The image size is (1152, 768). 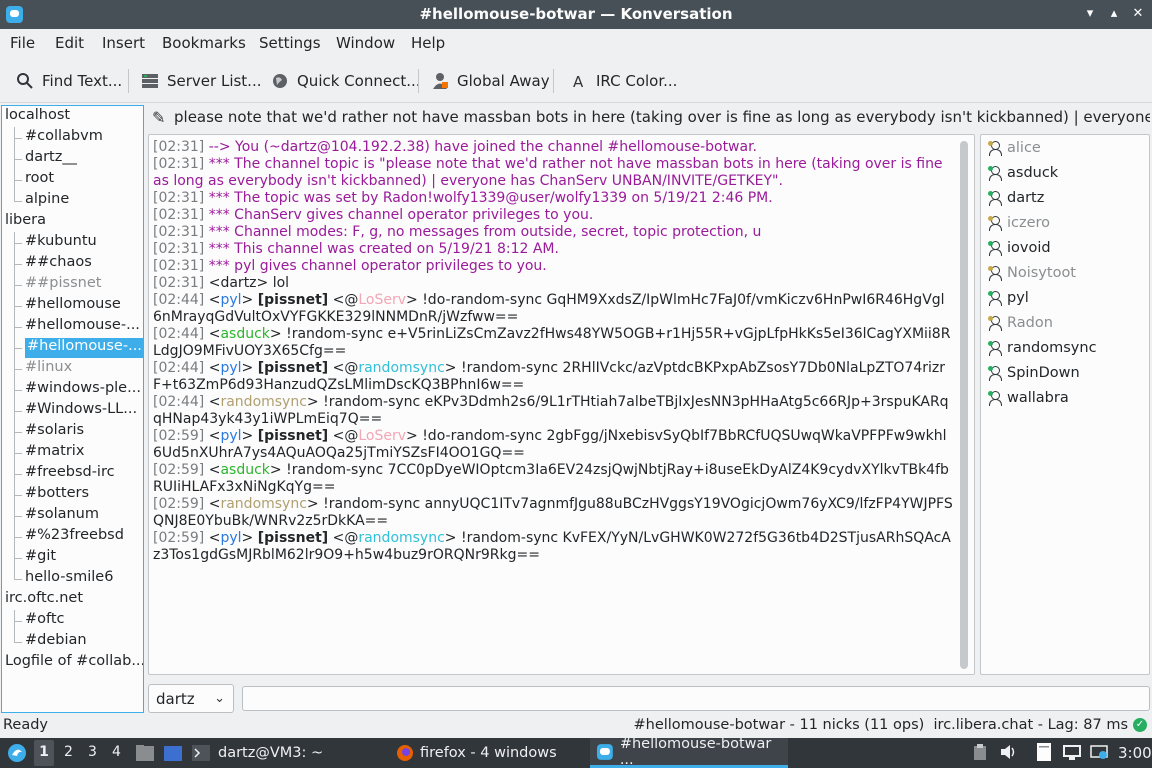 I want to click on tree-server: libera, so click(x=25, y=222).